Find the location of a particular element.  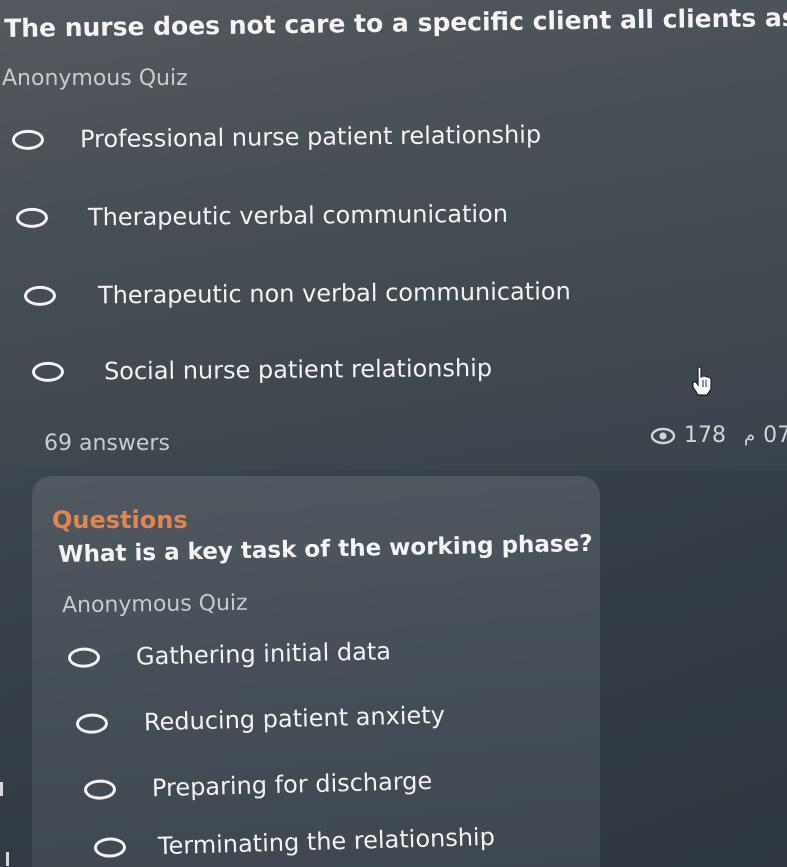

sender-name: Questions is located at coordinates (120, 520).